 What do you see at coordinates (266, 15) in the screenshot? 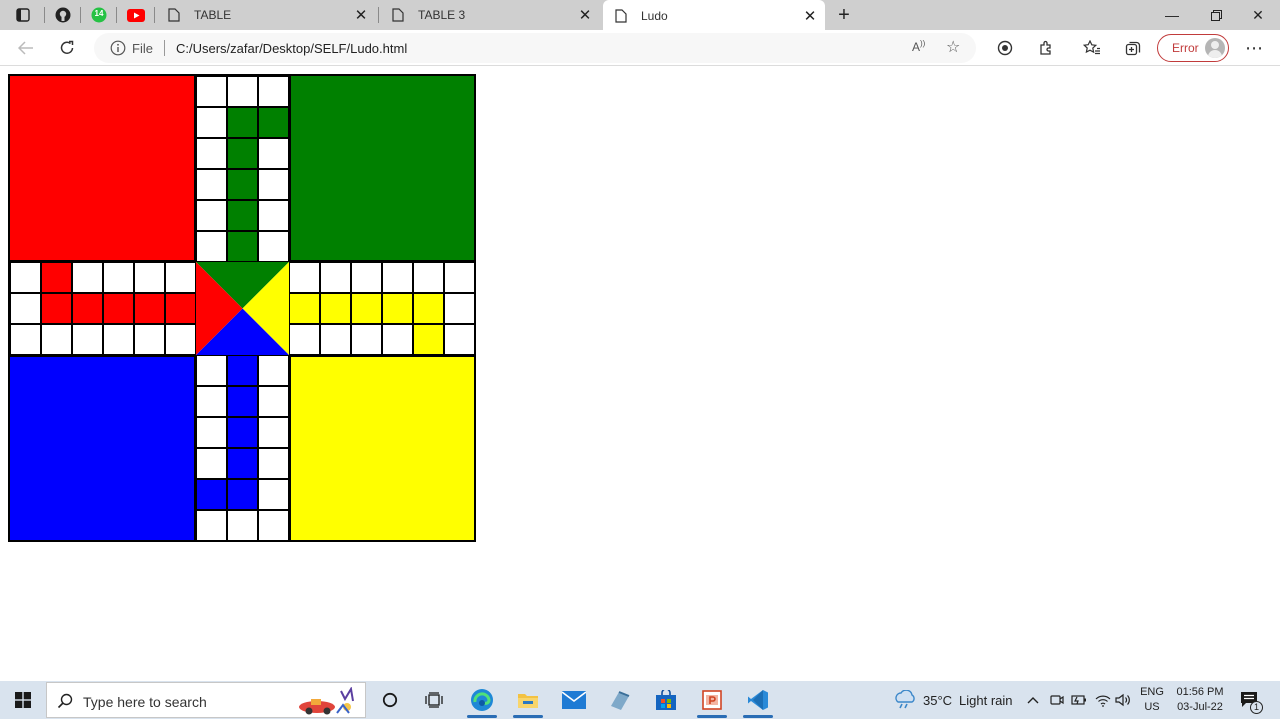
I see `tab-table: TABLE ✕` at bounding box center [266, 15].